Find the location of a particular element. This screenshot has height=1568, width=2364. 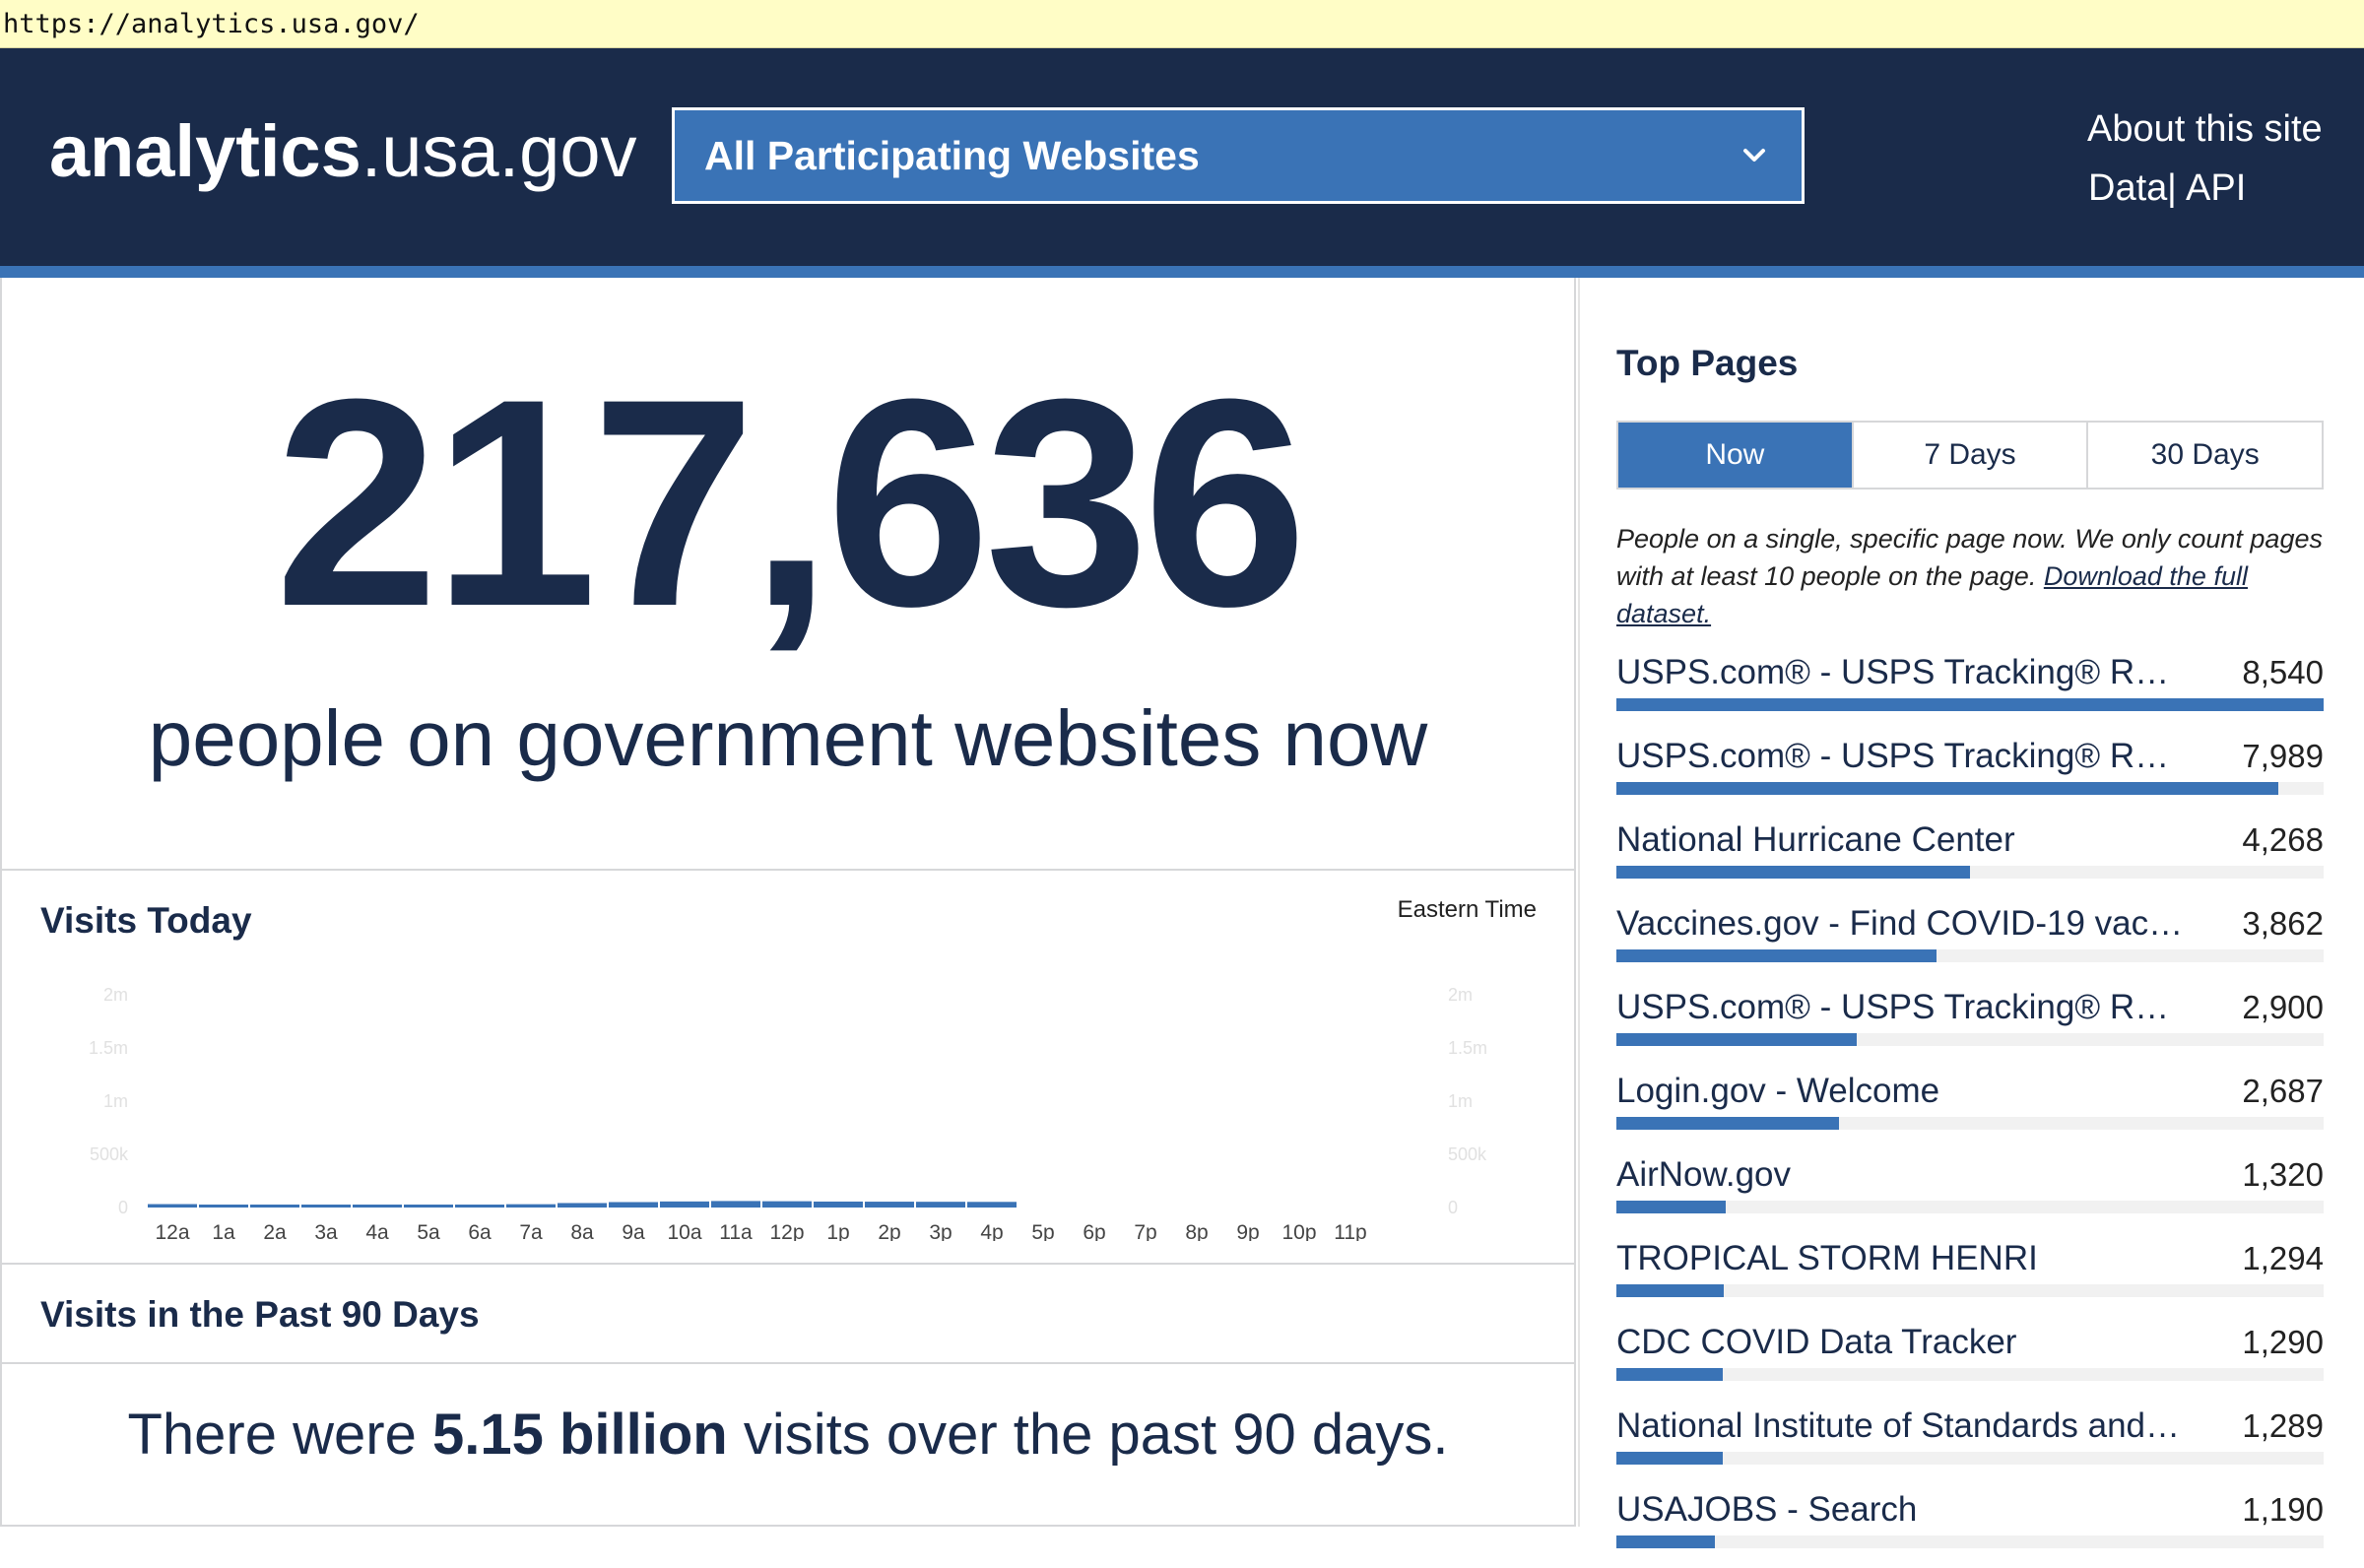

top-page-row: USPS.com® - USPS Tracking® Results 8,540 is located at coordinates (1970, 689).